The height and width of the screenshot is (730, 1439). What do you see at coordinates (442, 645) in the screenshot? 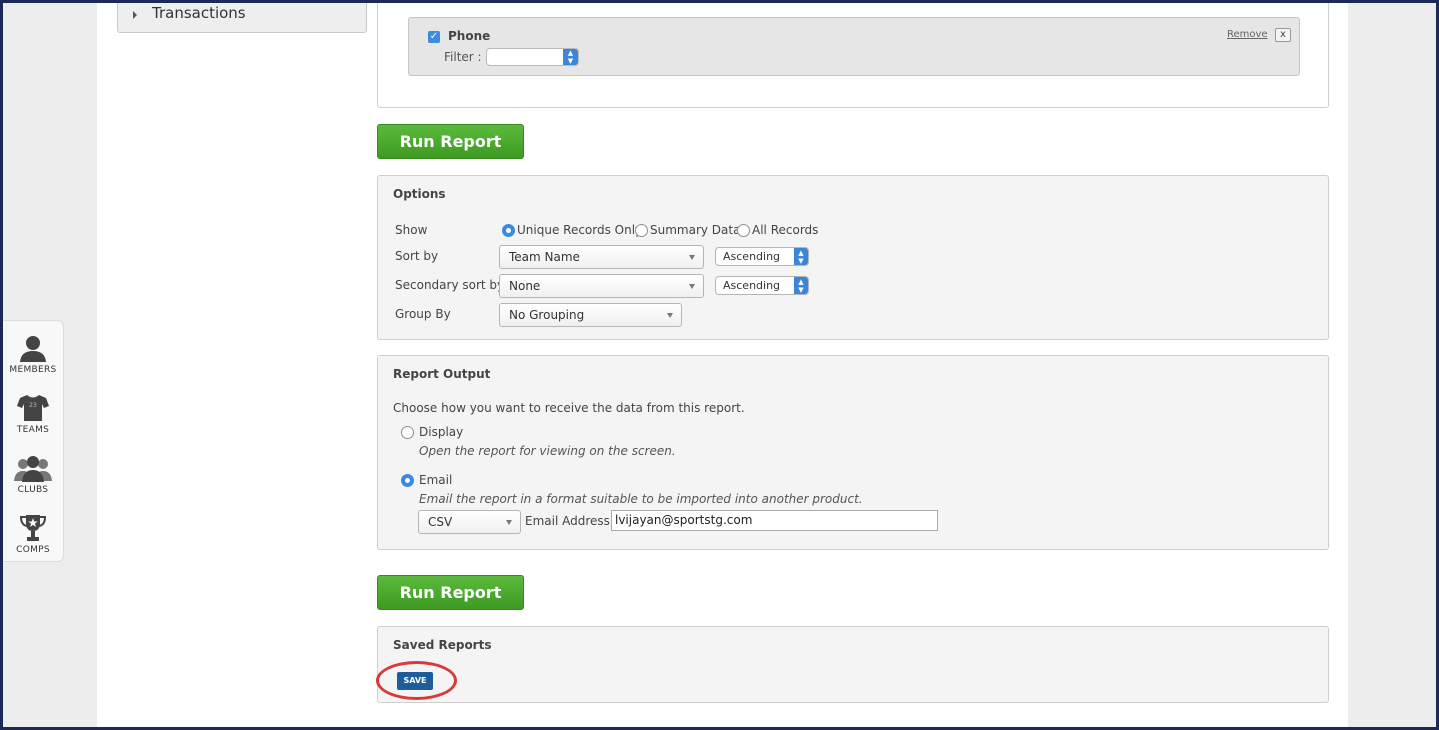
I see `saved-reports-title: Saved Reports` at bounding box center [442, 645].